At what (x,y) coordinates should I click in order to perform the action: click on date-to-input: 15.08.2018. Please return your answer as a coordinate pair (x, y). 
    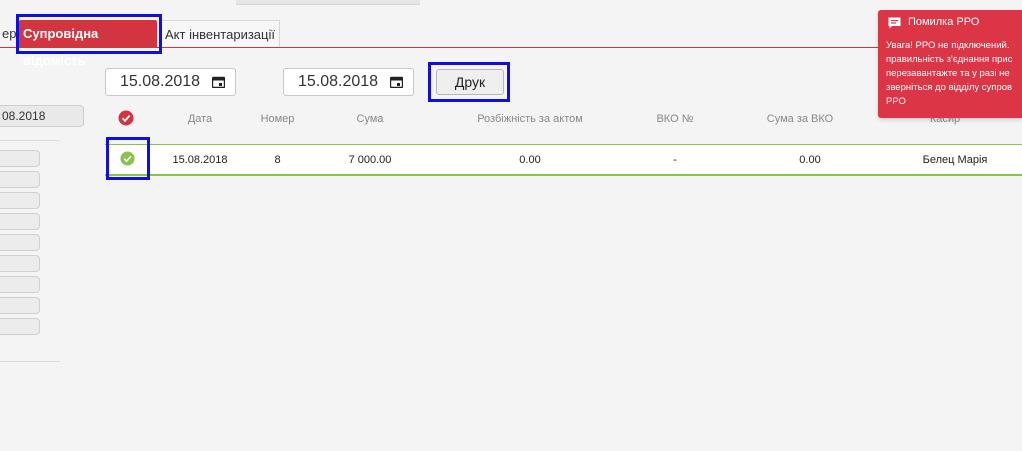
    Looking at the image, I should click on (348, 82).